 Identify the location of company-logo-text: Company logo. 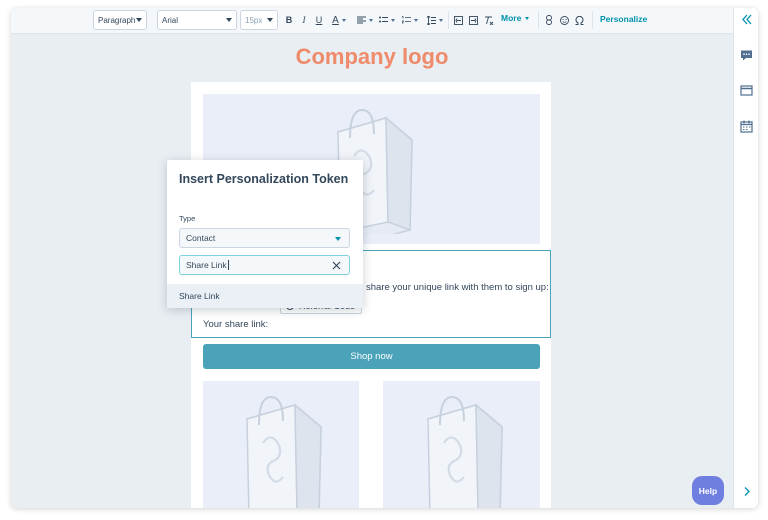
(372, 57).